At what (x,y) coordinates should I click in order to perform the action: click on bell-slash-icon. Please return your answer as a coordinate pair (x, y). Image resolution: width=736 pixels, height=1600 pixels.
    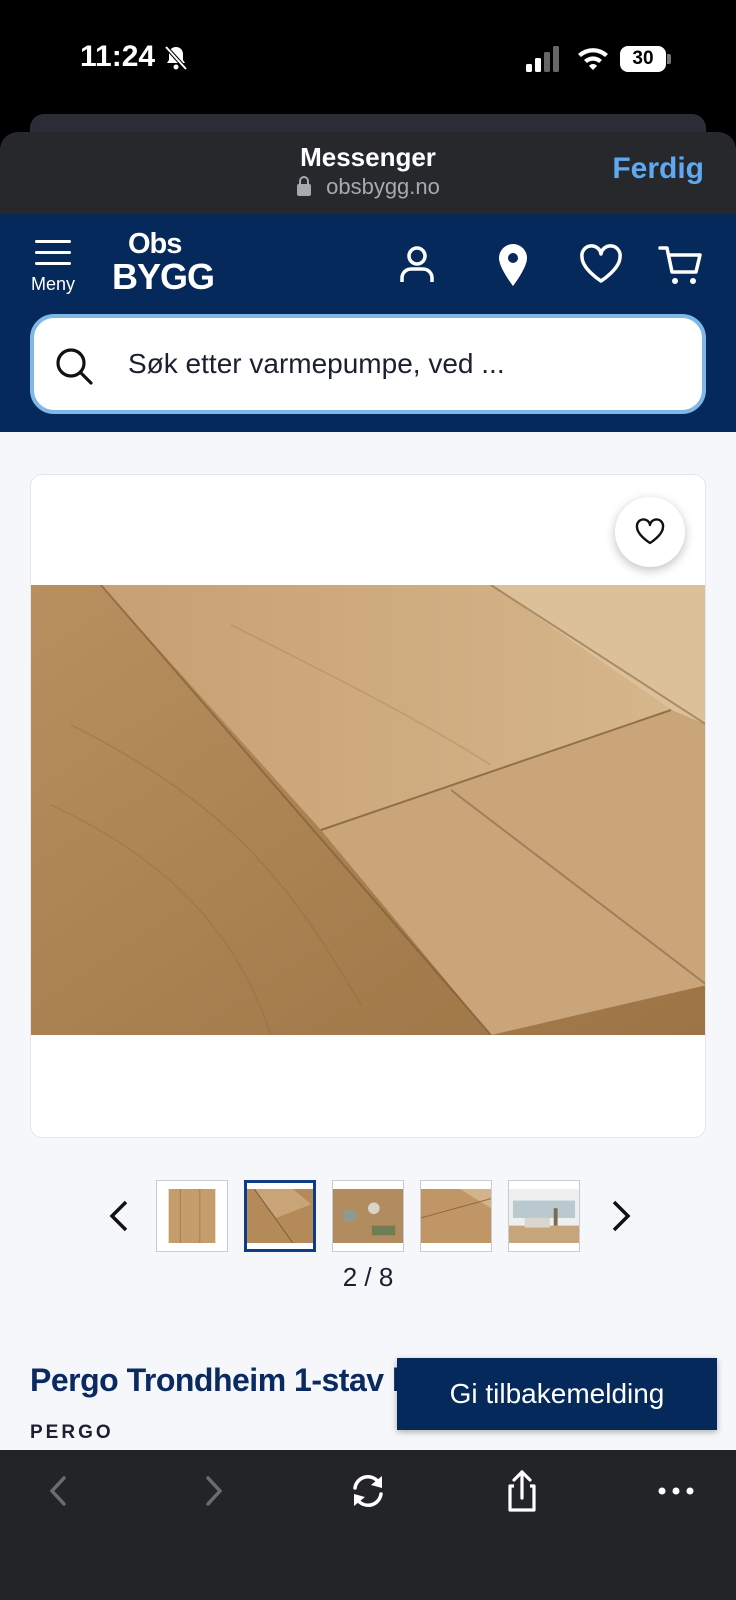
    Looking at the image, I should click on (176, 58).